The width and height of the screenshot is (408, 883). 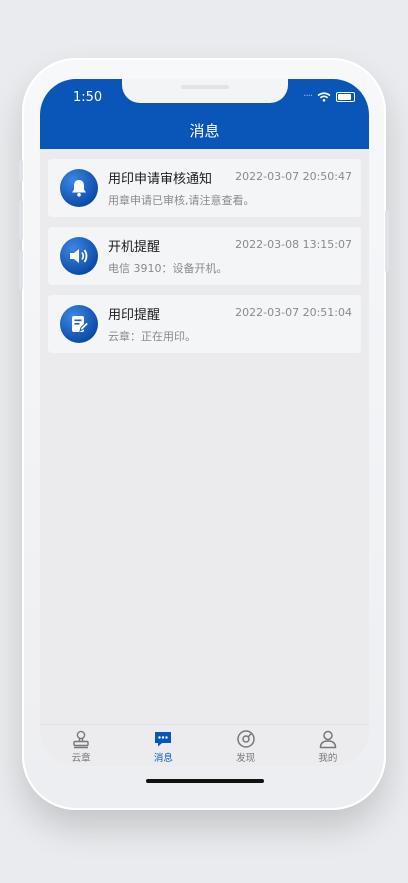 I want to click on page-title: 消息, so click(x=204, y=131).